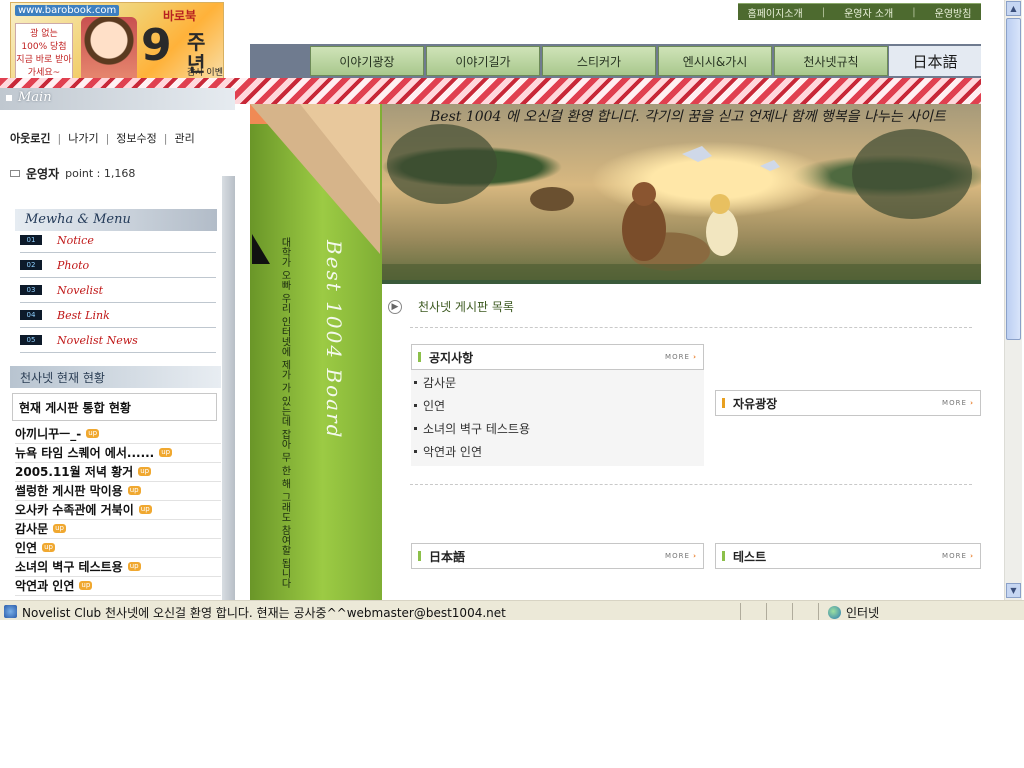 The image size is (1024, 768). What do you see at coordinates (15, 173) in the screenshot?
I see `envelope-icon` at bounding box center [15, 173].